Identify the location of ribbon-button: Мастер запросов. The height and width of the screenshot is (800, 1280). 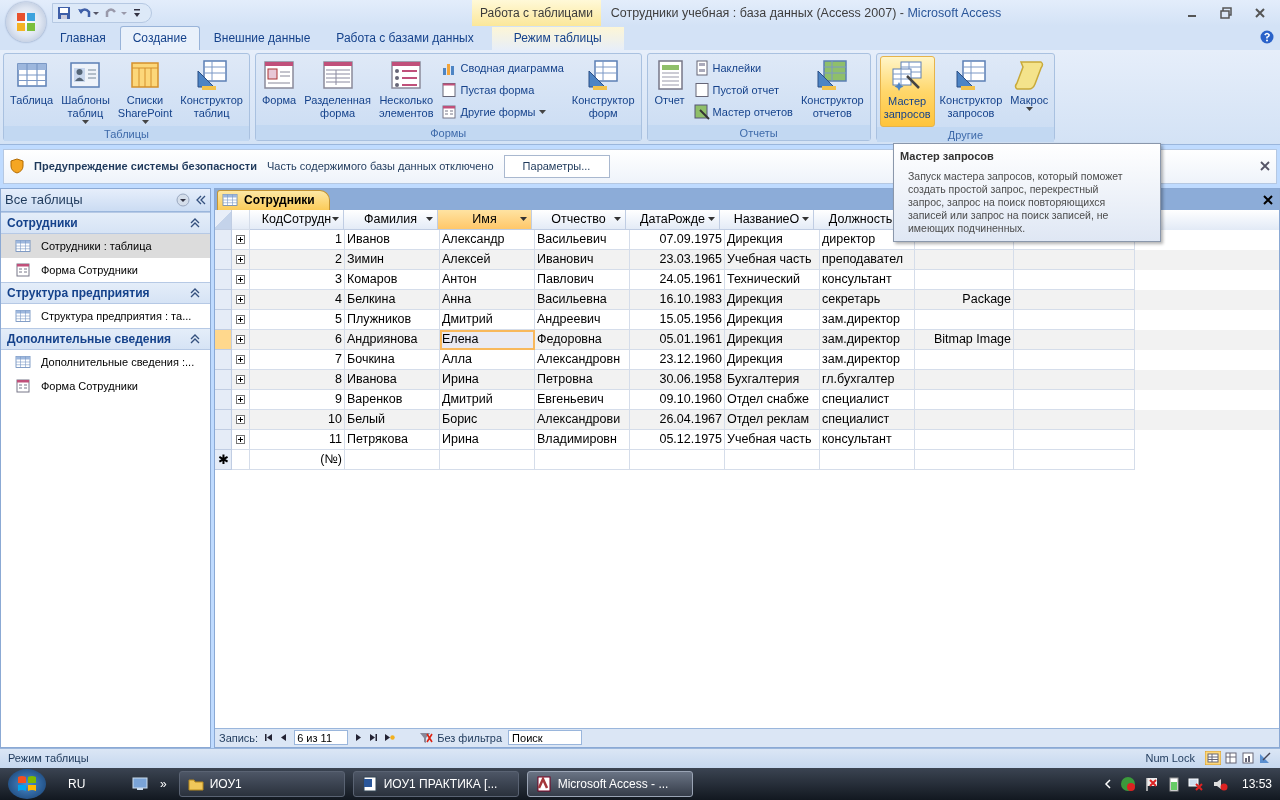
(907, 91).